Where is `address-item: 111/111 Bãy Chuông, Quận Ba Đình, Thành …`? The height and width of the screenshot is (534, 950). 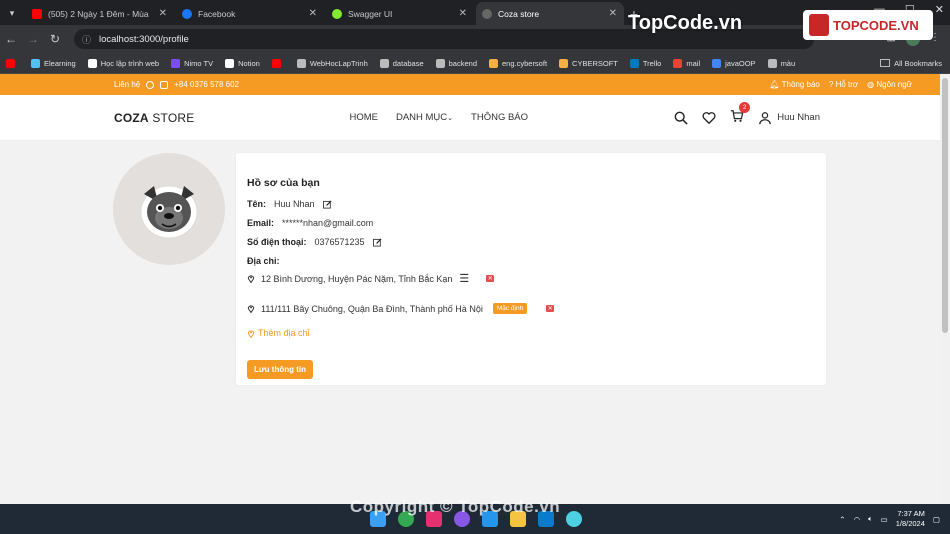
address-item: 111/111 Bãy Chuông, Quận Ba Đình, Thành … is located at coordinates (531, 308).